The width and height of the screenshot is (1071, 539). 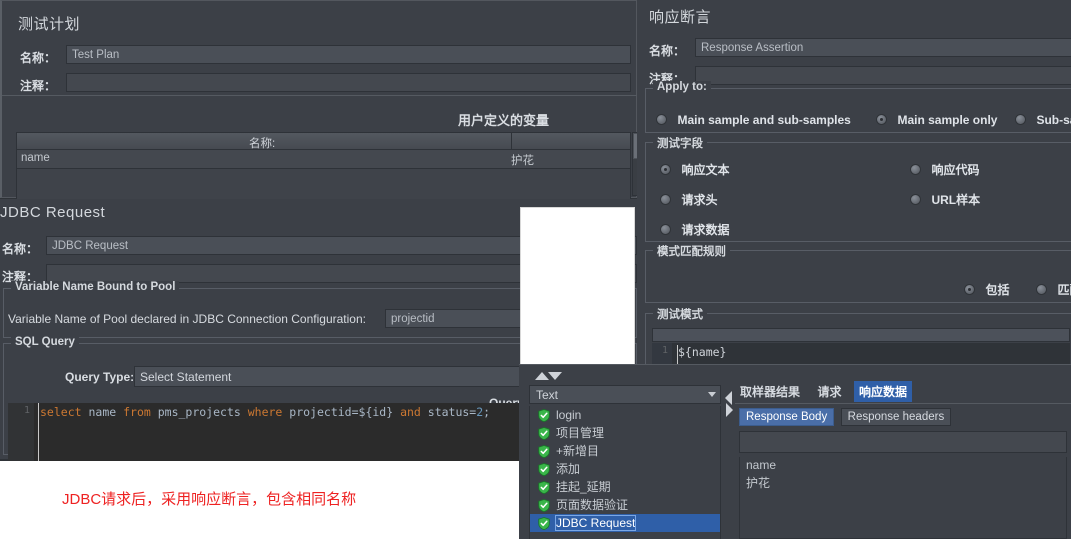 I want to click on list-item: login, so click(x=625, y=415).